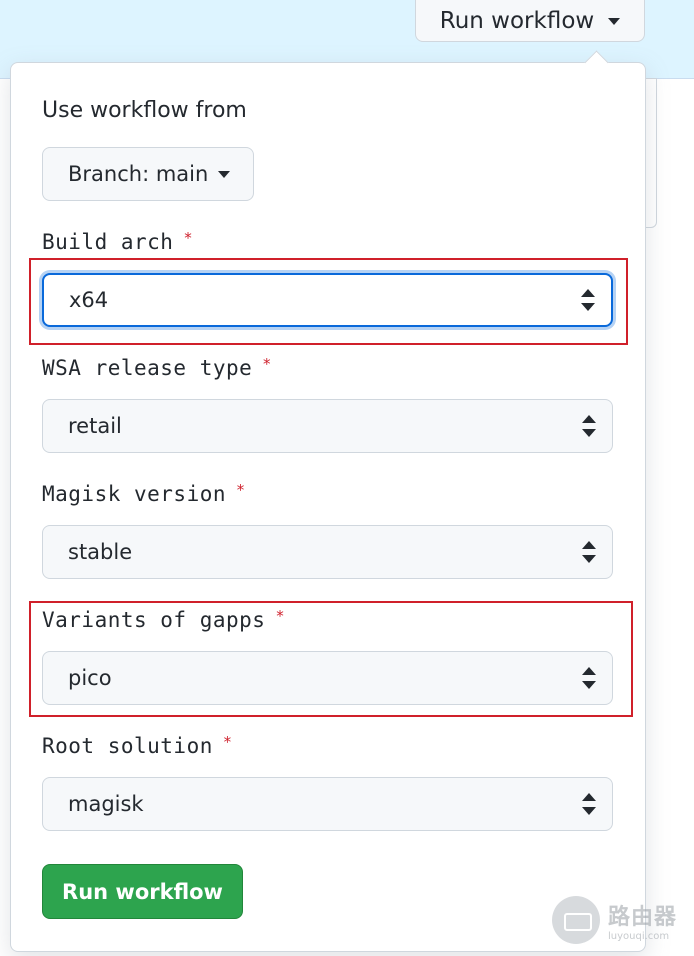 The image size is (694, 956). I want to click on field-label-build-arch: Build arch *, so click(117, 241).